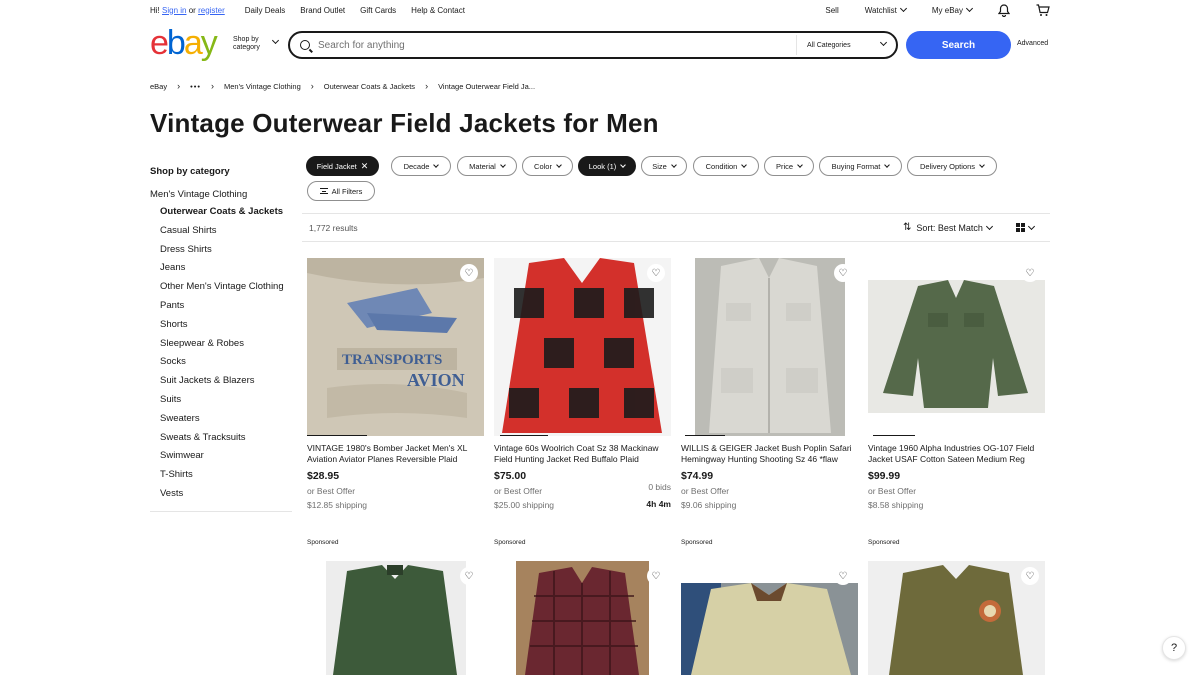  I want to click on breadcrumb-outerwear: Outerwear Coats & Jackets, so click(369, 86).